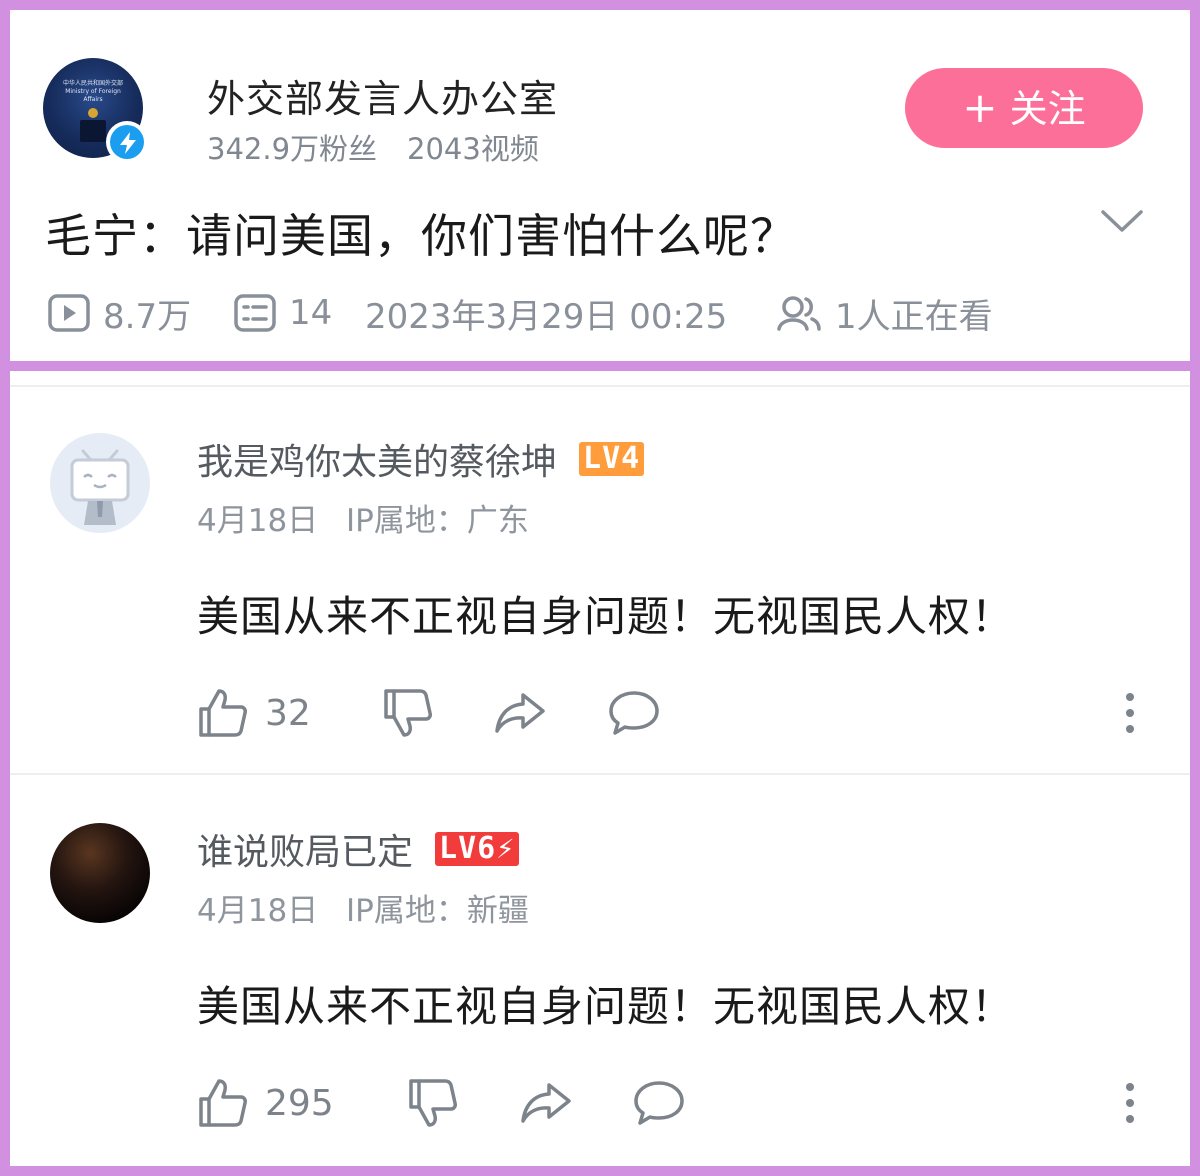 The image size is (1200, 1176). What do you see at coordinates (421, 236) in the screenshot?
I see `video-title: 毛宁：请问美国，你们害怕什么呢？` at bounding box center [421, 236].